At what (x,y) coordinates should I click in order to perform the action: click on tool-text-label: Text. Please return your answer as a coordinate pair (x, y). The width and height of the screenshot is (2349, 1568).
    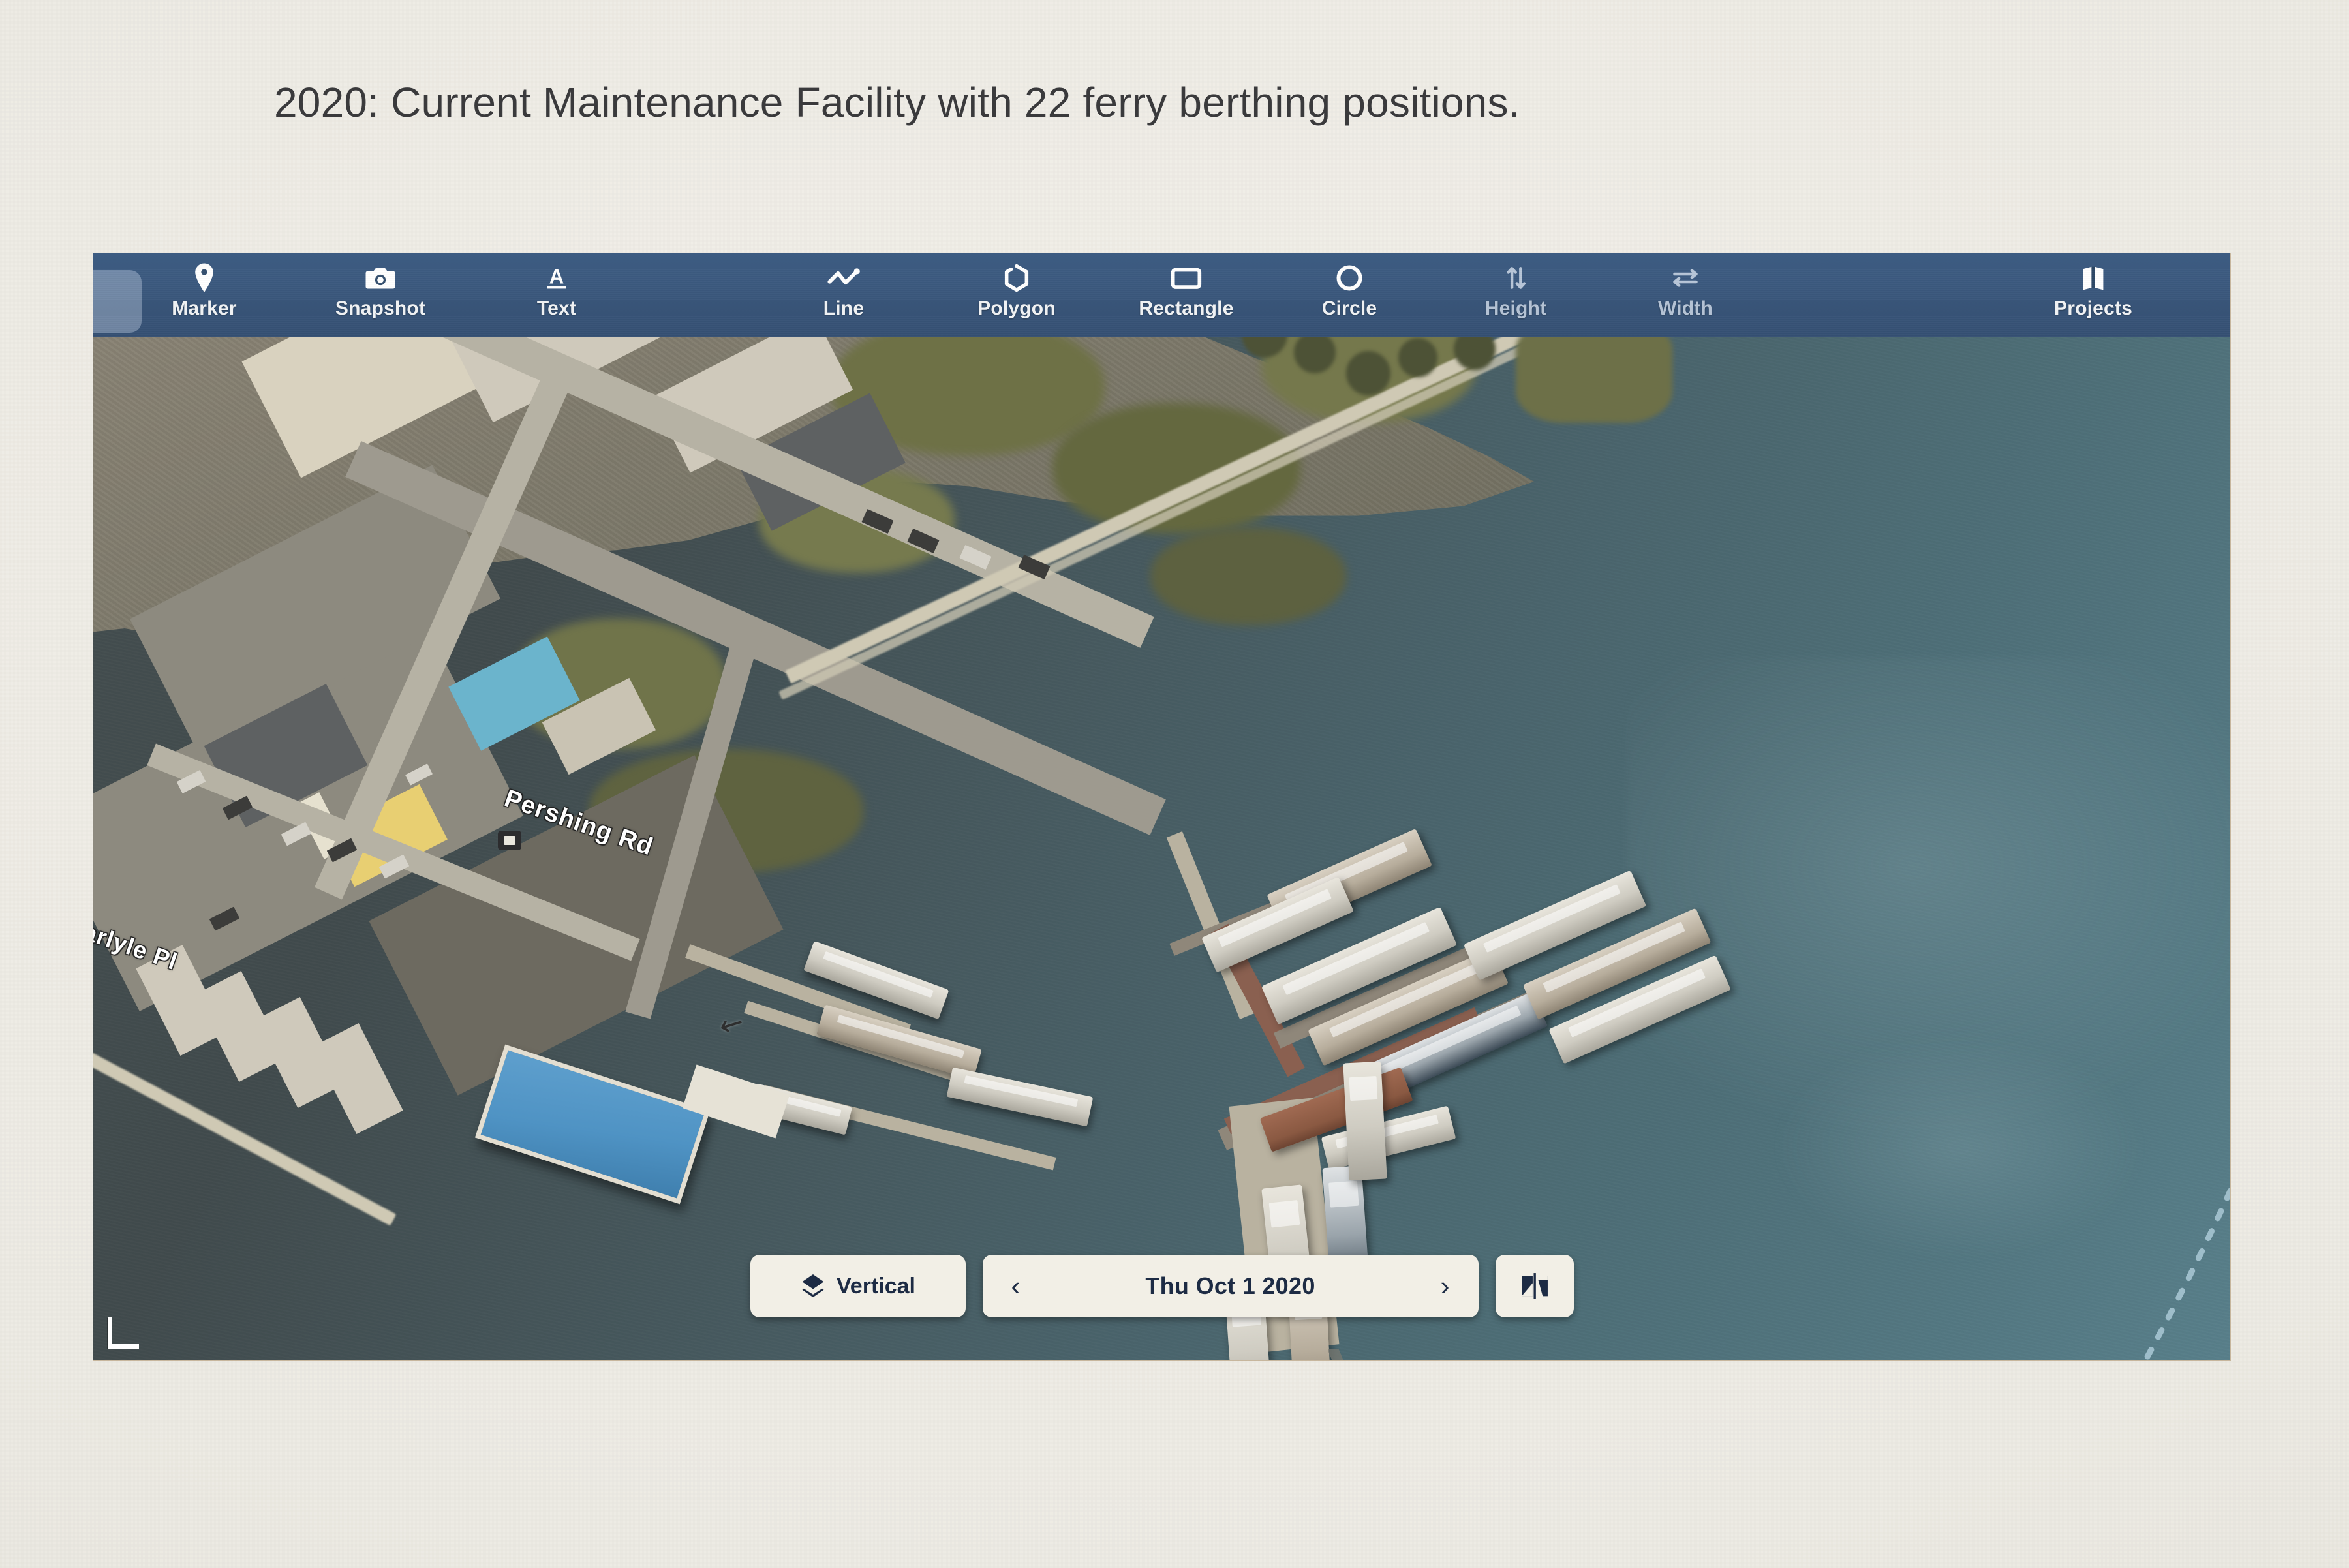
    Looking at the image, I should click on (556, 308).